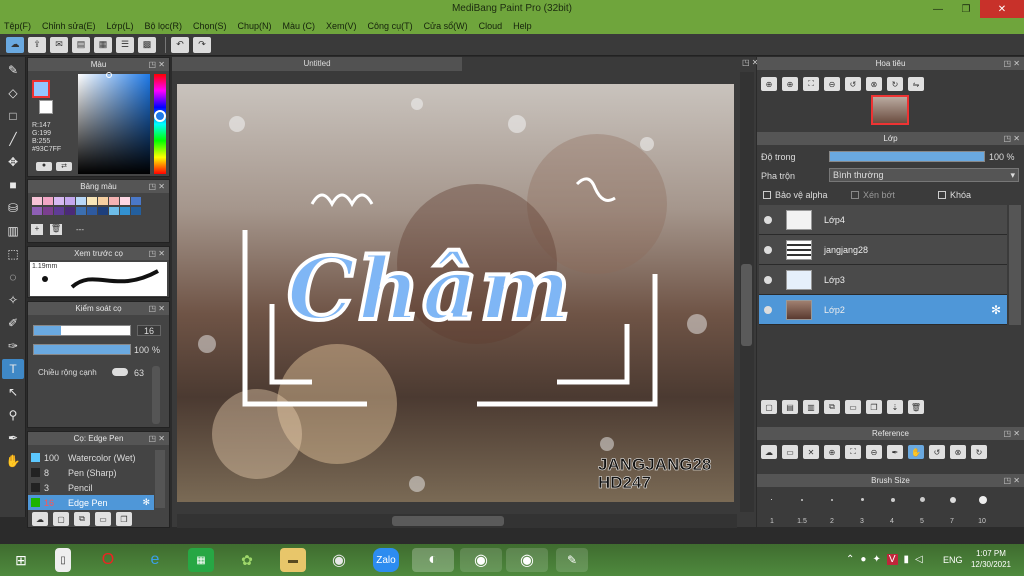 The image size is (1024, 576). I want to click on flip-icon: ⇋, so click(916, 84).